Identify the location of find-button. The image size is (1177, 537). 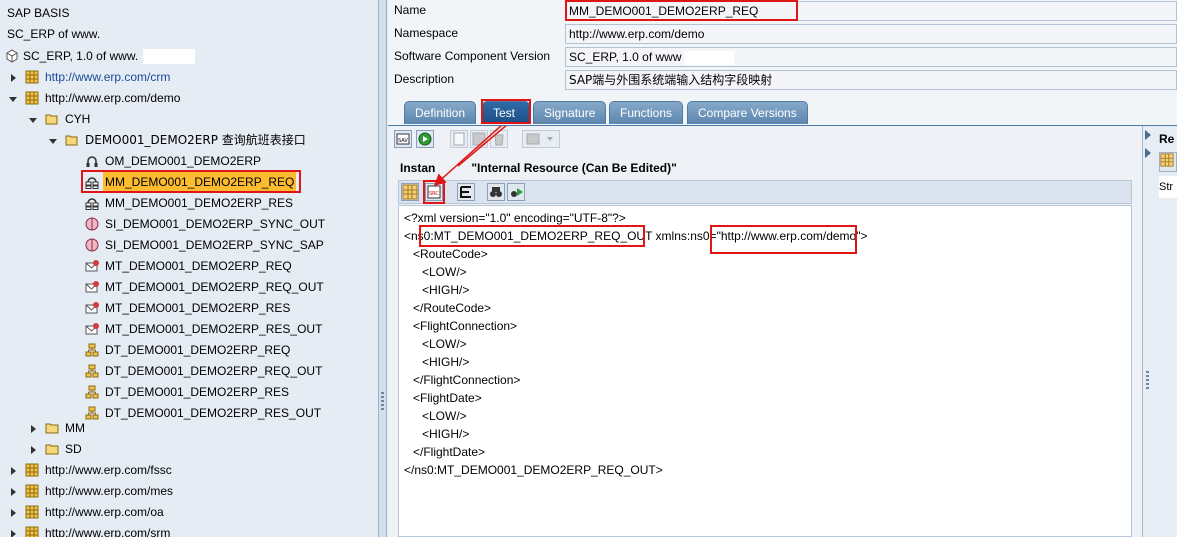
(496, 192).